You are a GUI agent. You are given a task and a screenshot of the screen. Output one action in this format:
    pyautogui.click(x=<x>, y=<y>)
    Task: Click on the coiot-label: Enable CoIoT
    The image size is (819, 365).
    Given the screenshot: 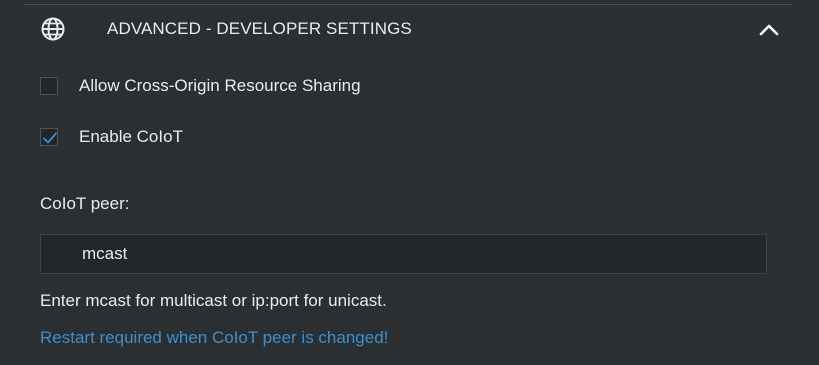 What is the action you would take?
    pyautogui.click(x=131, y=137)
    